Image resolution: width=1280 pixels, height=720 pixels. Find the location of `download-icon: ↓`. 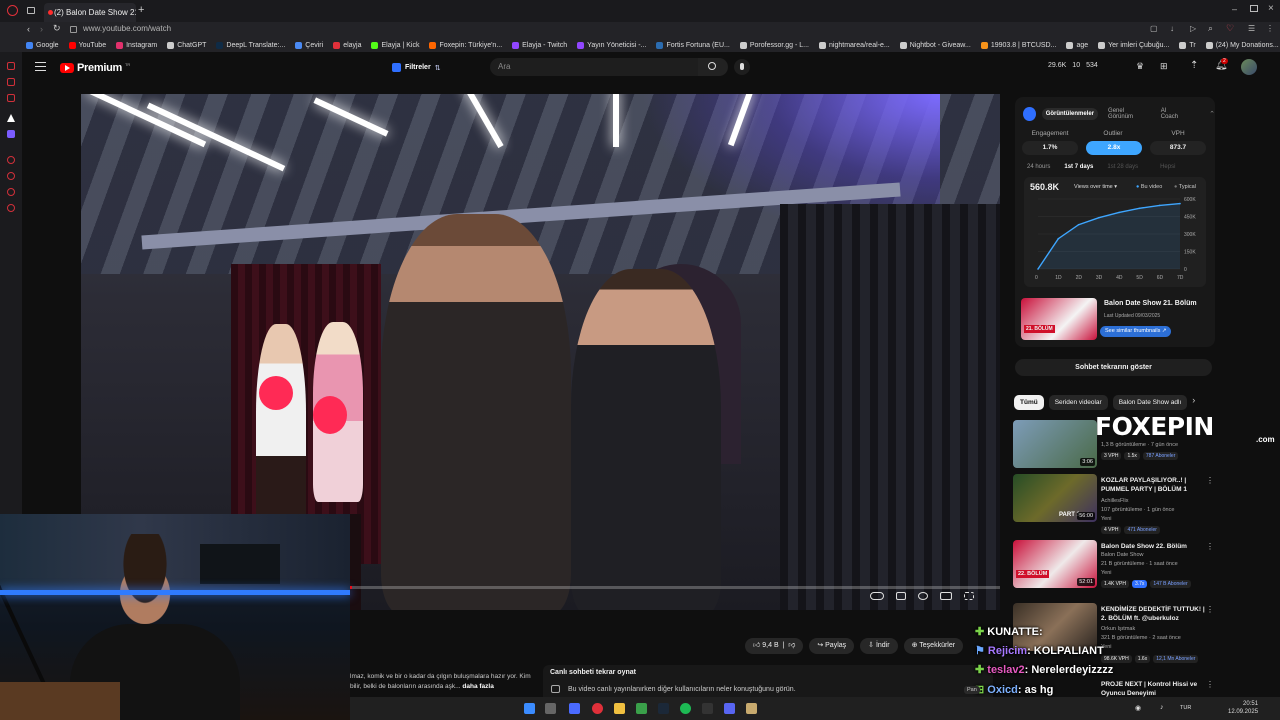

download-icon: ↓ is located at coordinates (1172, 28).